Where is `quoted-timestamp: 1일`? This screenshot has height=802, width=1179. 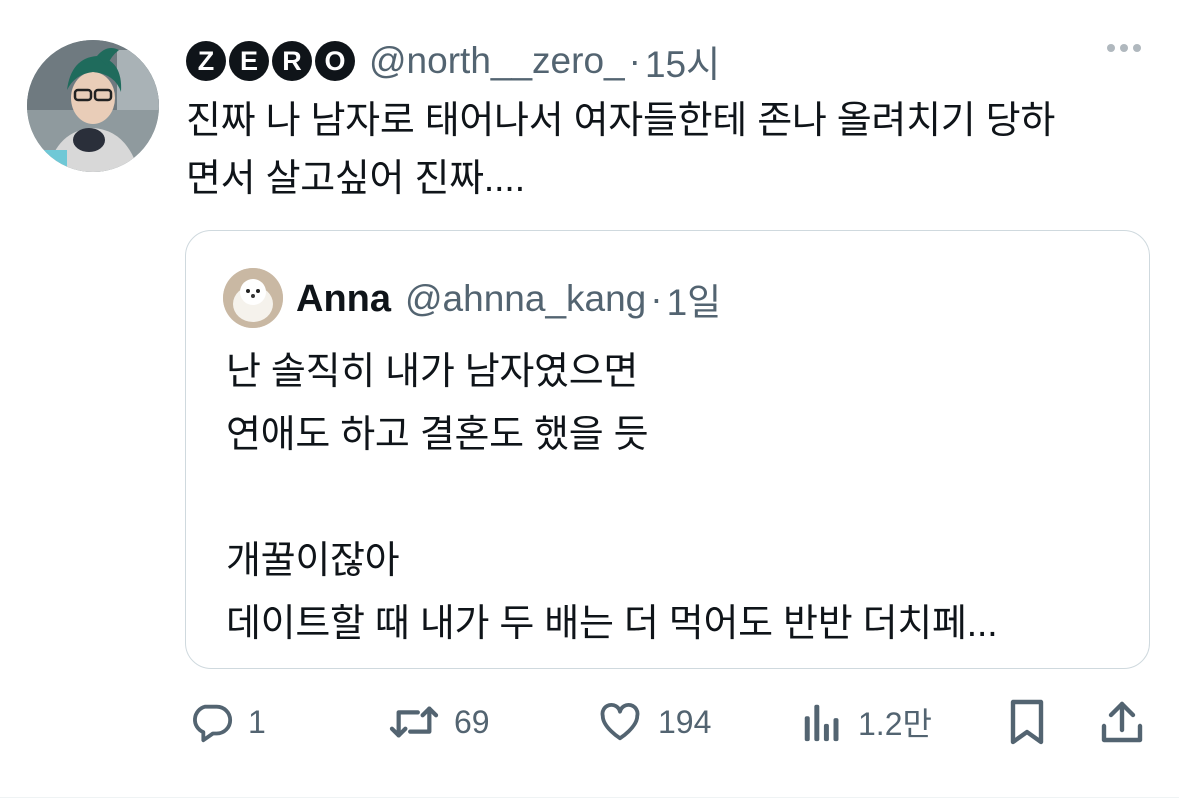 quoted-timestamp: 1일 is located at coordinates (694, 302).